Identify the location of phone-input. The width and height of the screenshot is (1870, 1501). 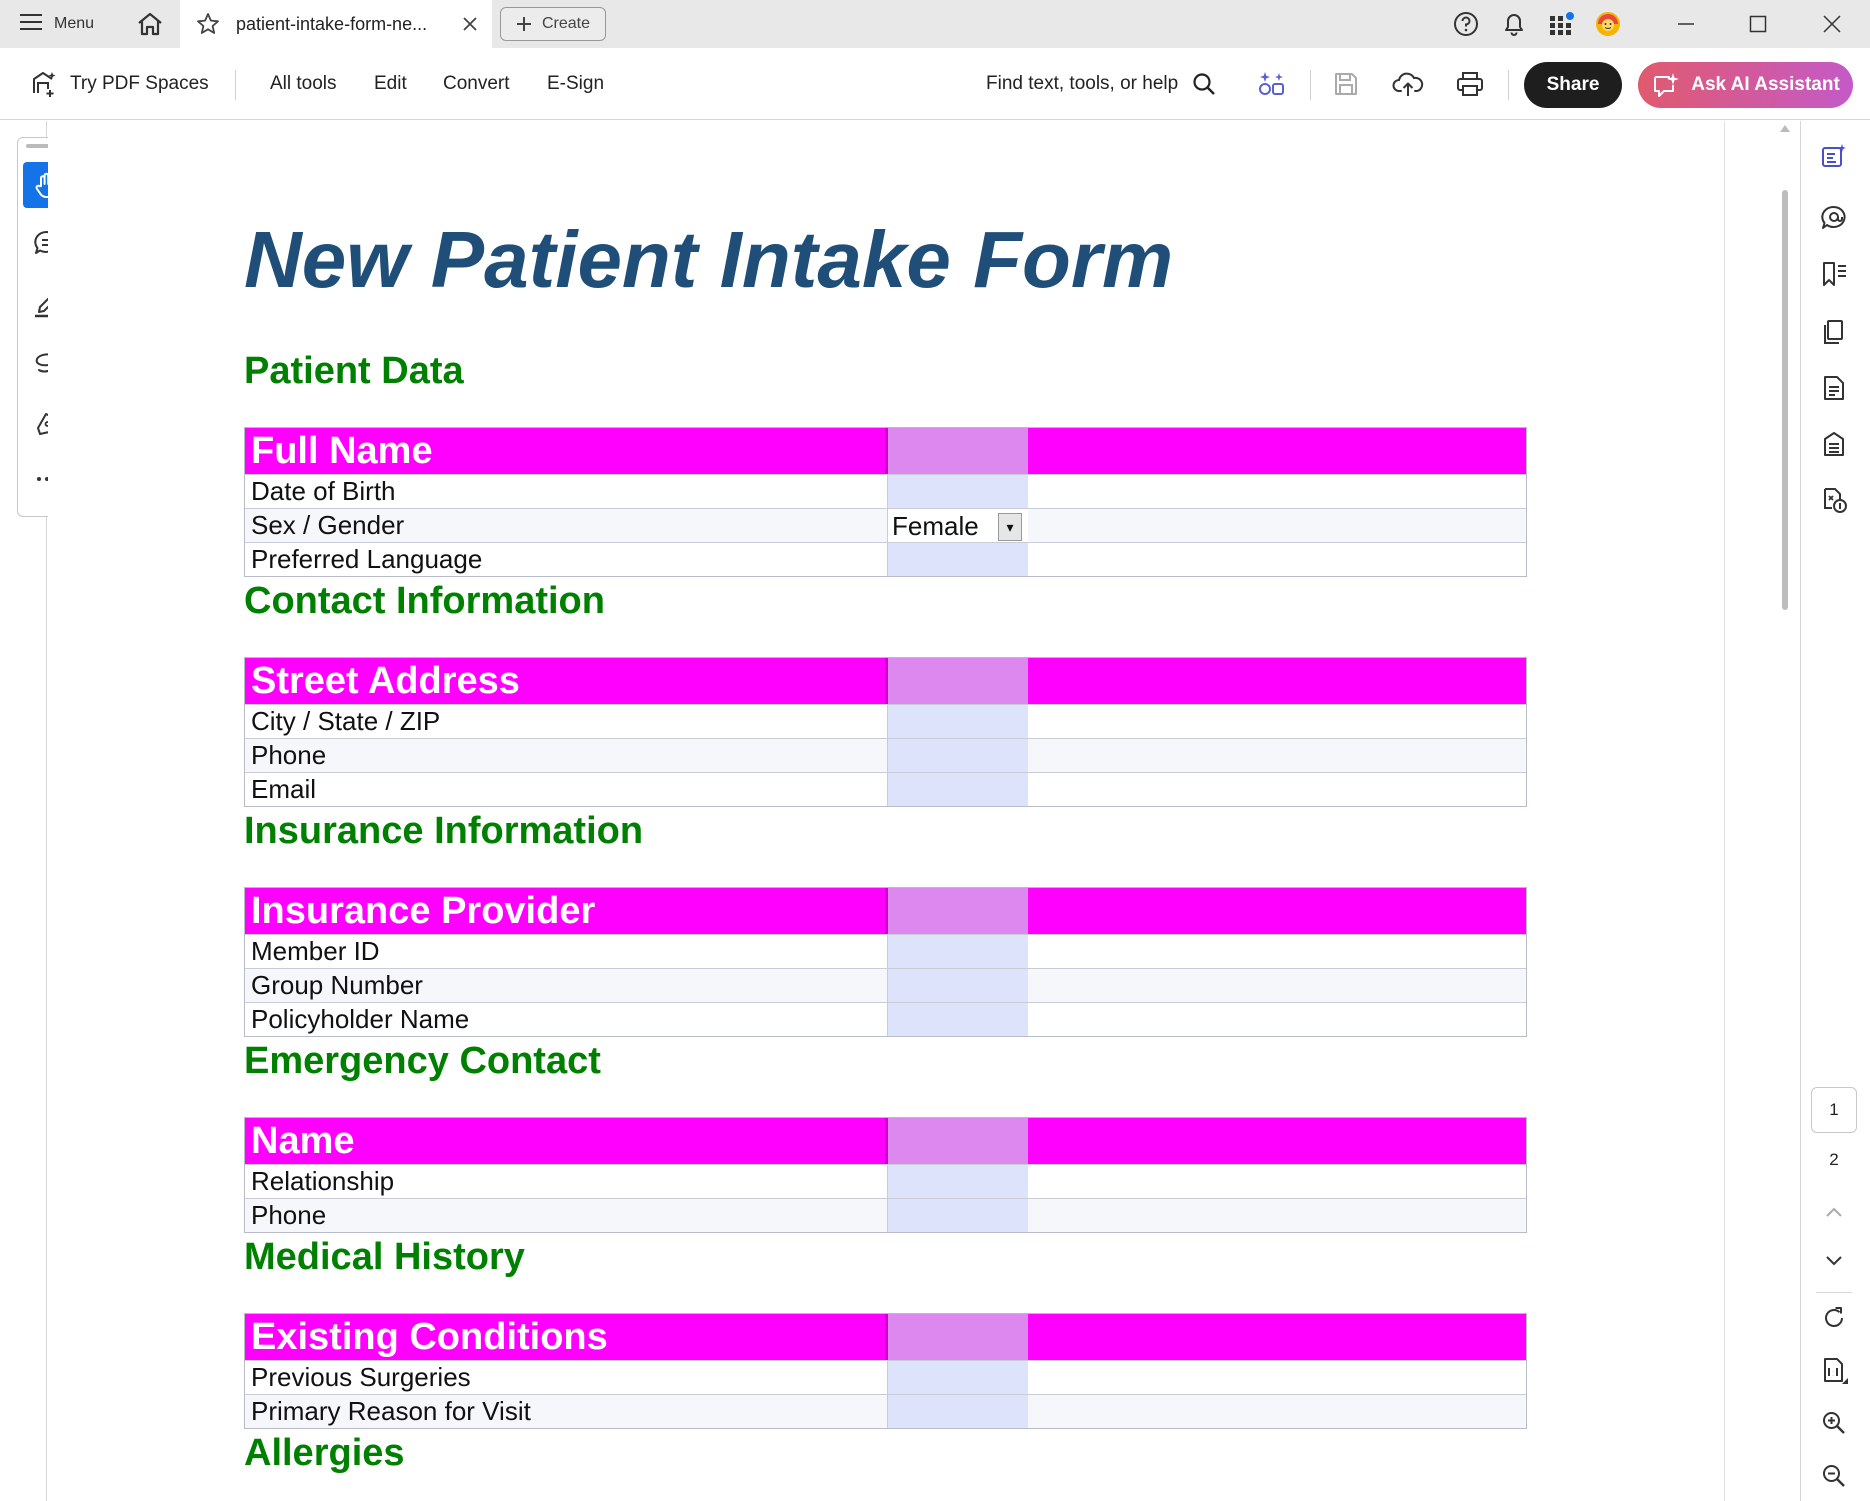
(958, 755).